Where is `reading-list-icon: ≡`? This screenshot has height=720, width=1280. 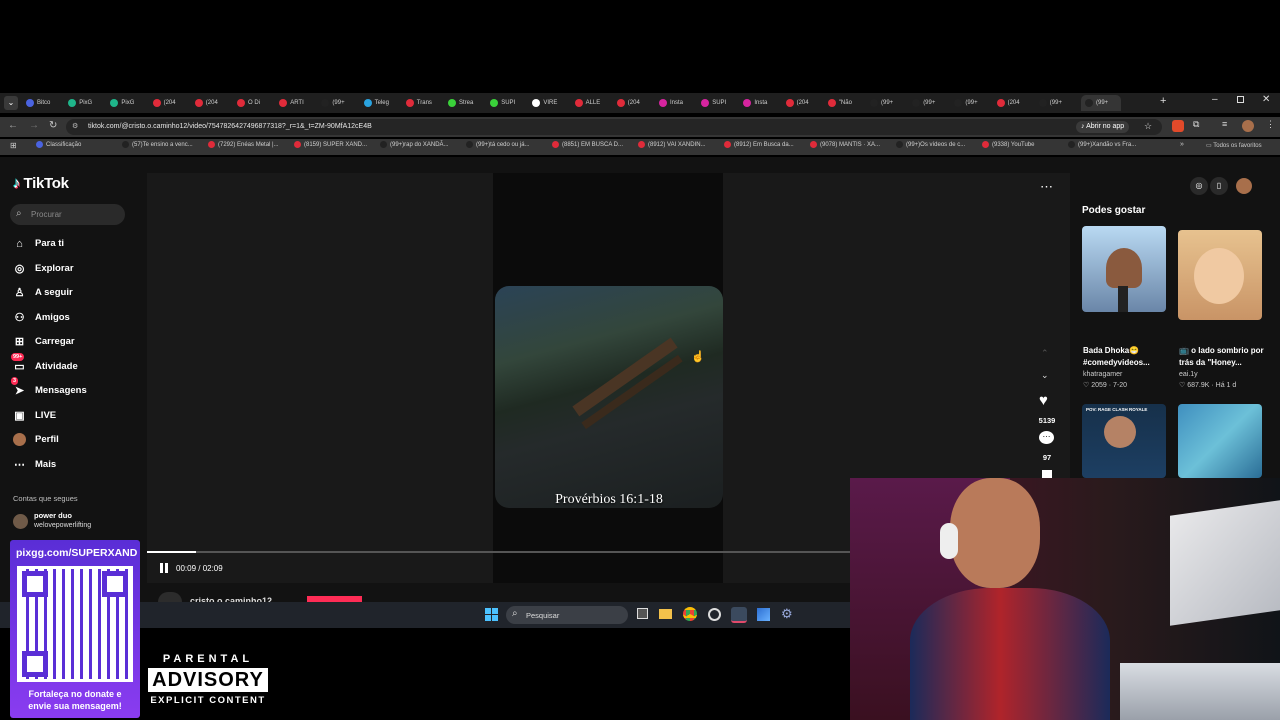
reading-list-icon: ≡ is located at coordinates (1224, 124).